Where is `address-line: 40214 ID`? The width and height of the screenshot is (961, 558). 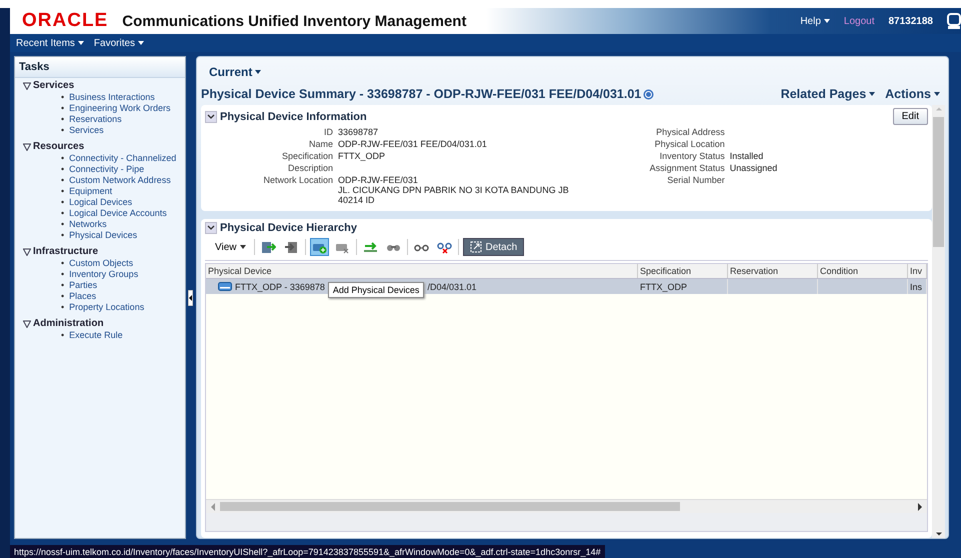
address-line: 40214 ID is located at coordinates (357, 200).